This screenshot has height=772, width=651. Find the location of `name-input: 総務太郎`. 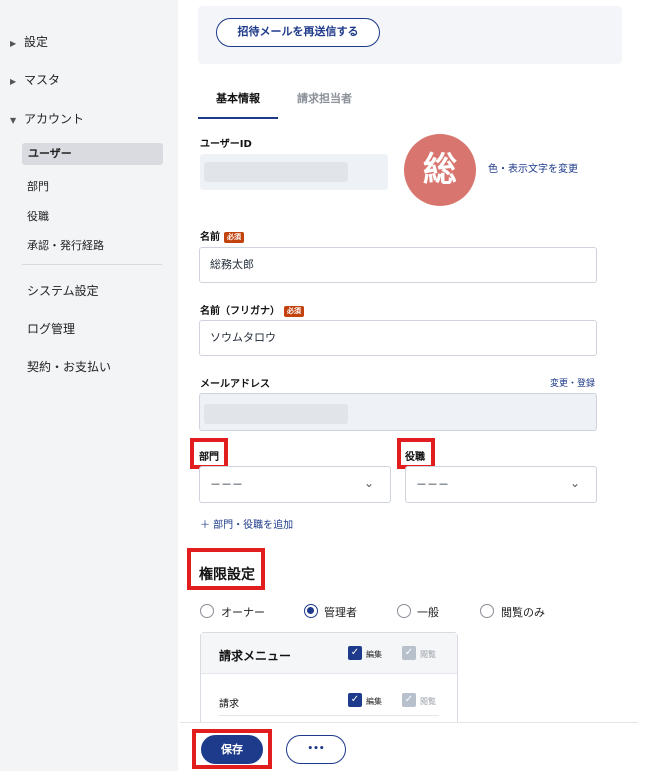

name-input: 総務太郎 is located at coordinates (398, 265).